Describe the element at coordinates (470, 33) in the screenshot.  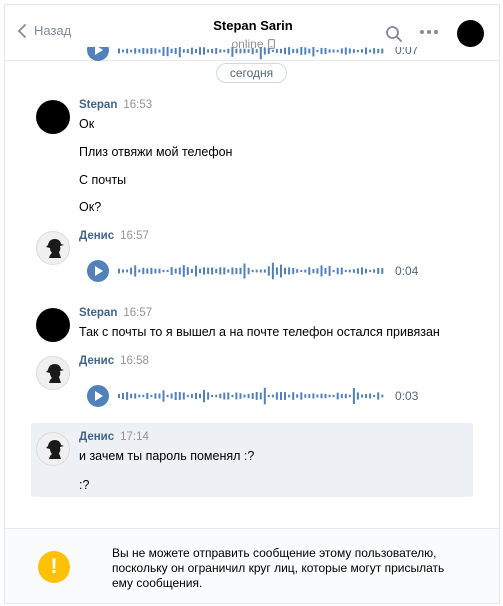
I see `contact-avatar` at that location.